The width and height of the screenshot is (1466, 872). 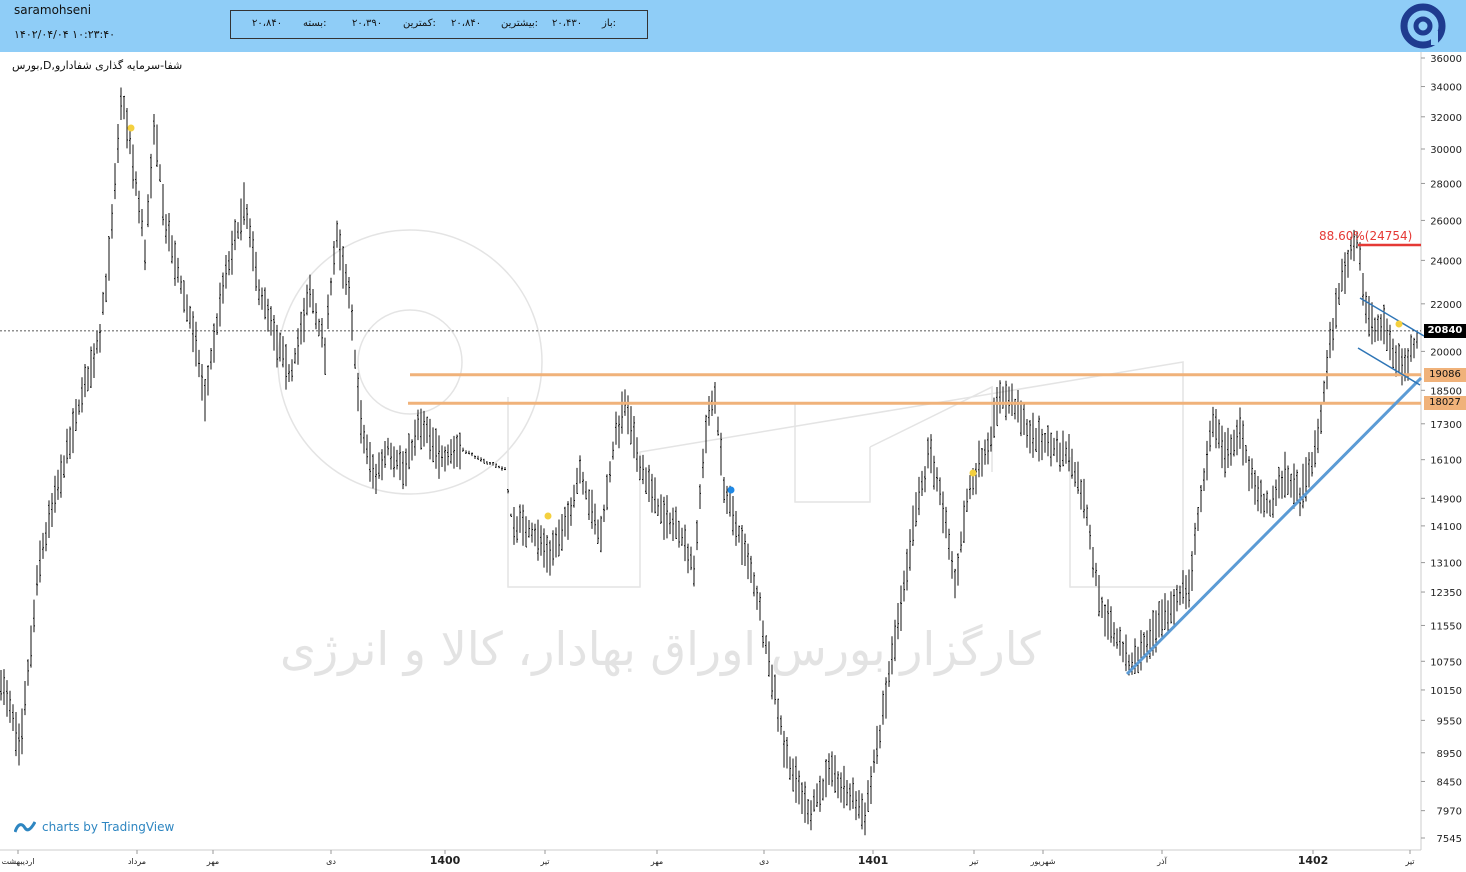 What do you see at coordinates (466, 23) in the screenshot?
I see `ohlc-high-value: ۲۰،۸۴۰` at bounding box center [466, 23].